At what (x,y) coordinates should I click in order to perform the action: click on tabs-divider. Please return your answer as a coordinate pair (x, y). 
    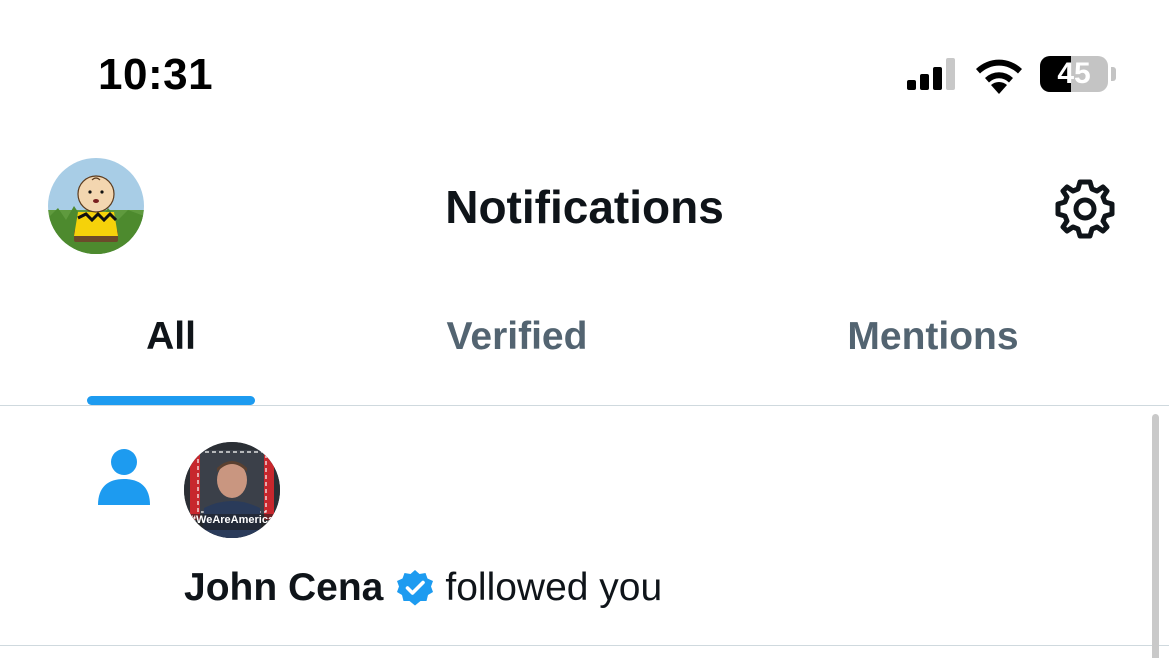
    Looking at the image, I should click on (584, 405).